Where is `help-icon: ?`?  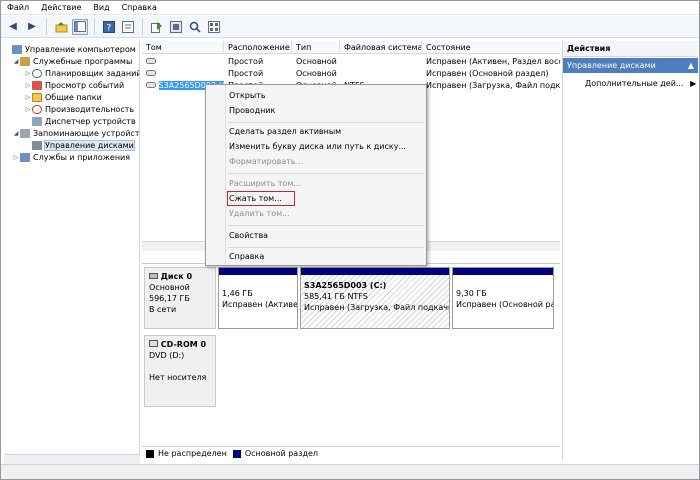 help-icon: ? is located at coordinates (109, 27).